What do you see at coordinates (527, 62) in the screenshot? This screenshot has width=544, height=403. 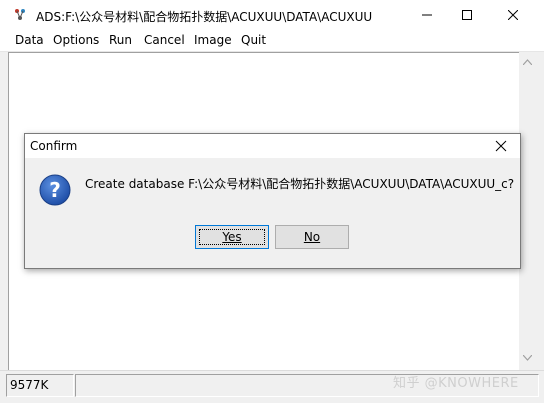 I see `scroll-up-icon` at bounding box center [527, 62].